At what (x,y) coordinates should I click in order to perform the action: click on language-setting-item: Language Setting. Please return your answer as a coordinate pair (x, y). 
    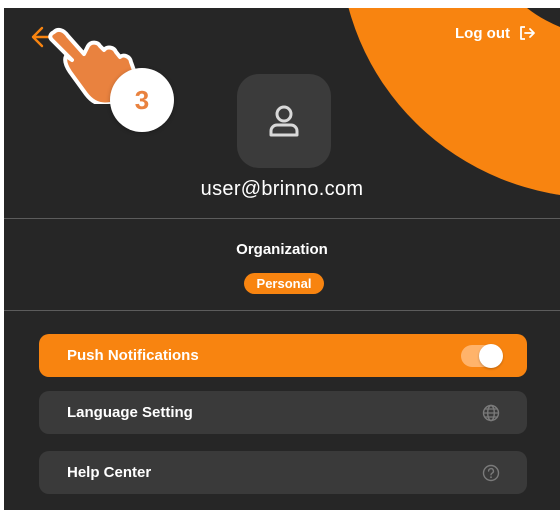
    Looking at the image, I should click on (283, 412).